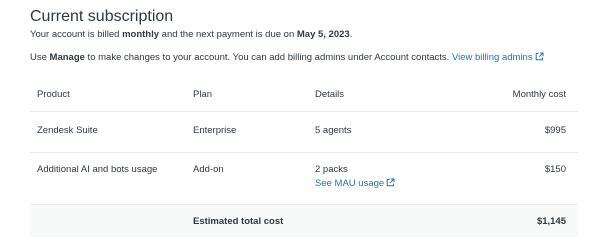 This screenshot has width=597, height=250. I want to click on product-cell: Additional AI and bots usage, so click(97, 169).